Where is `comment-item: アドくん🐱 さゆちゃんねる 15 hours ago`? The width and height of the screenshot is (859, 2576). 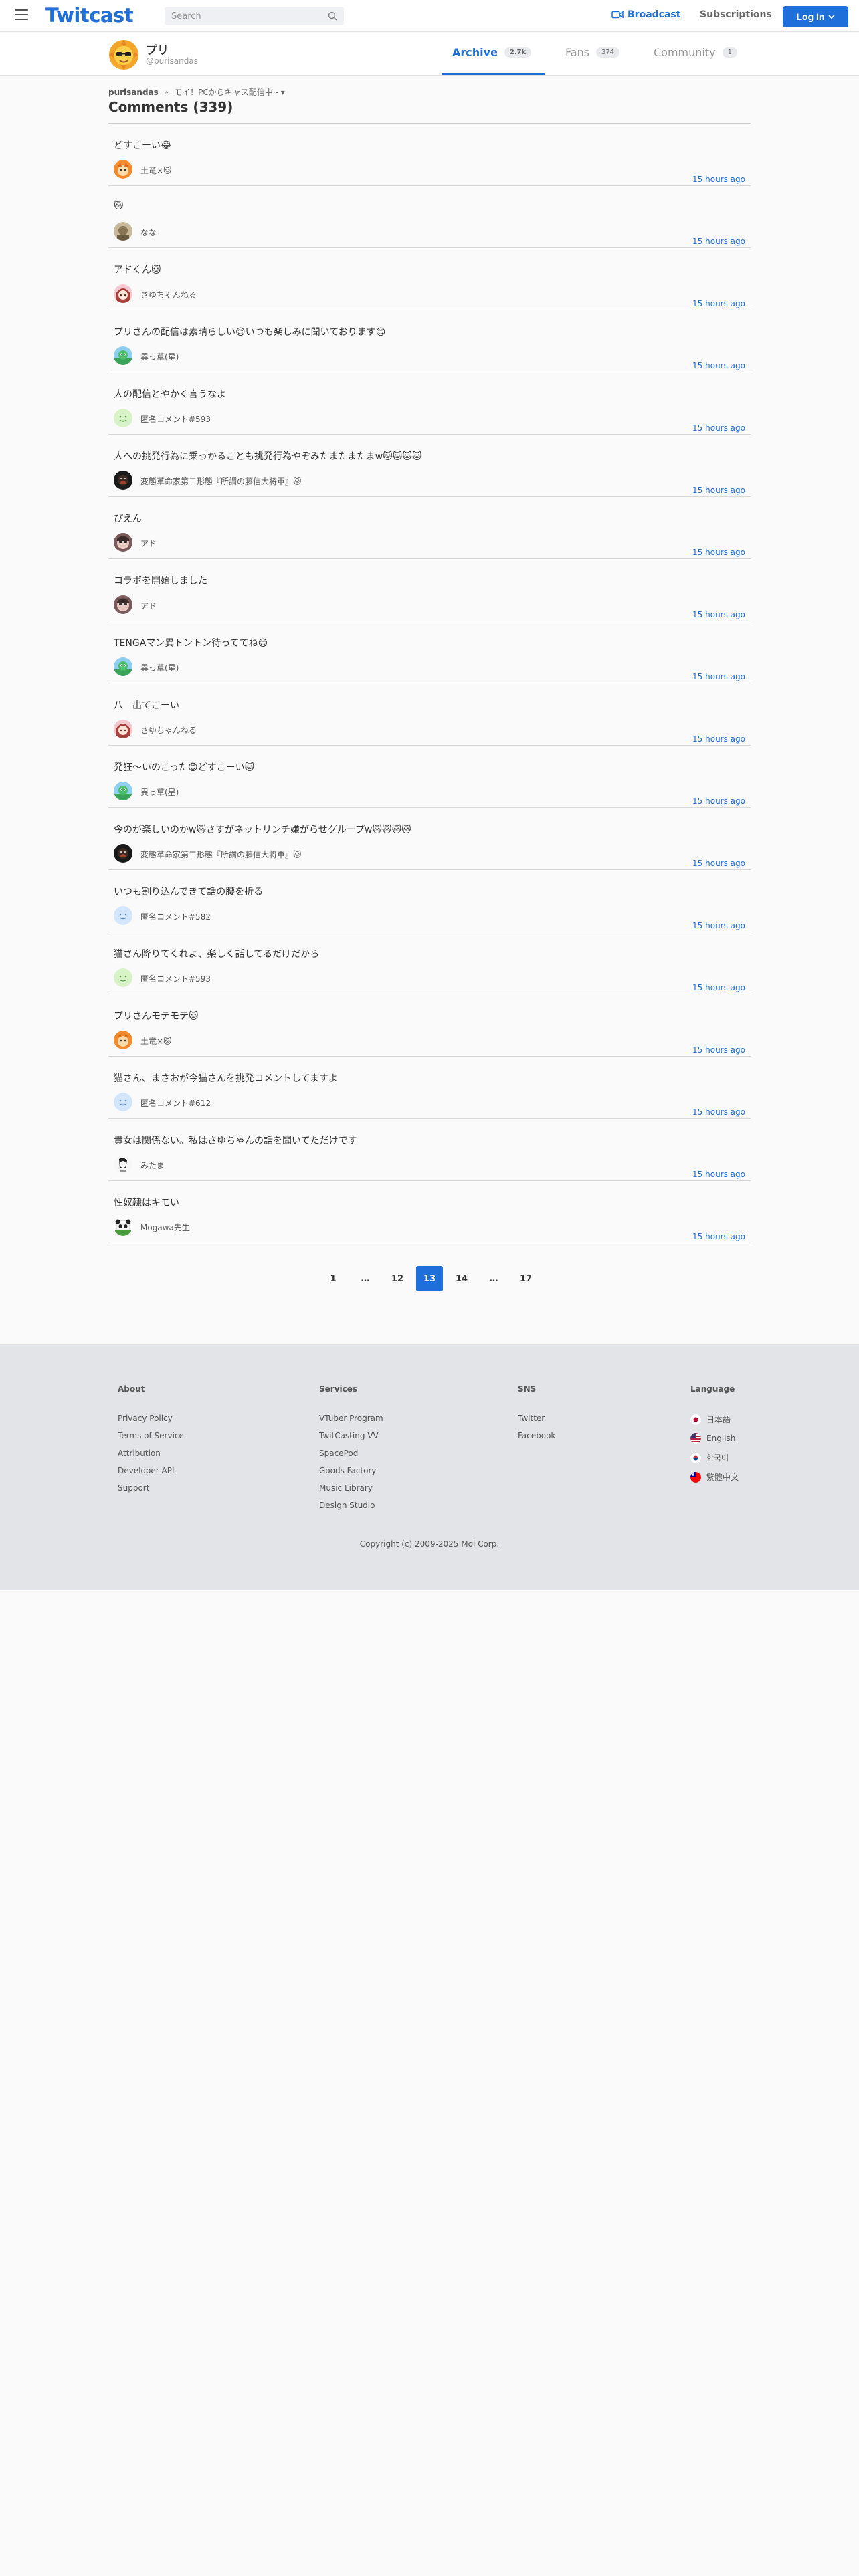
comment-item: アドくん🐱 さゆちゃんねる 15 hours ago is located at coordinates (429, 279).